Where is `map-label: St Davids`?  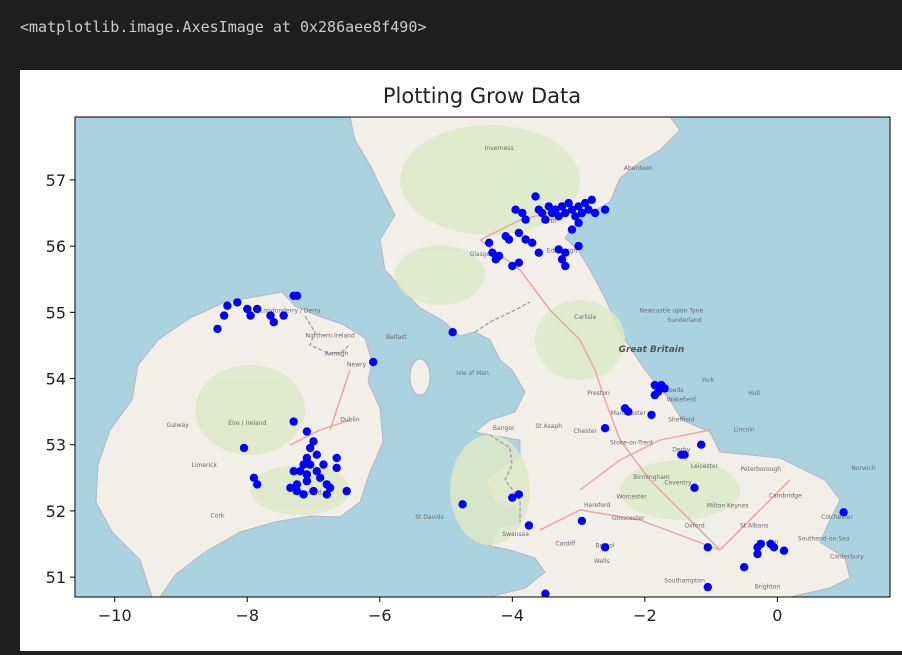
map-label: St Davids is located at coordinates (429, 517).